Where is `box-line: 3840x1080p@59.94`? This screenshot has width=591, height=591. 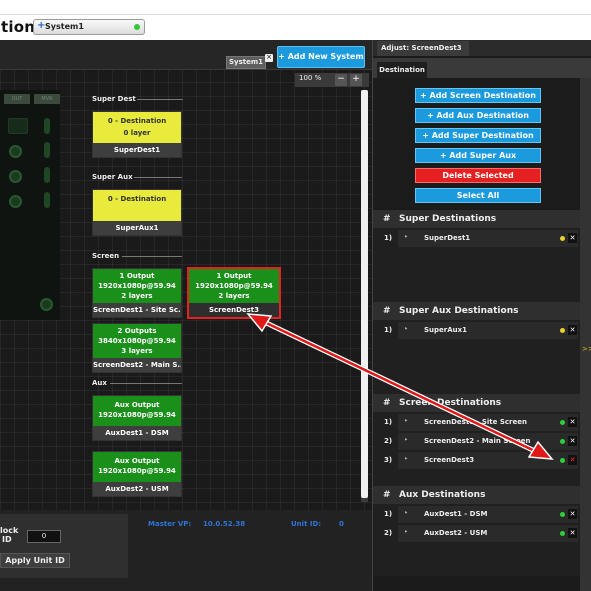 box-line: 3840x1080p@59.94 is located at coordinates (137, 341).